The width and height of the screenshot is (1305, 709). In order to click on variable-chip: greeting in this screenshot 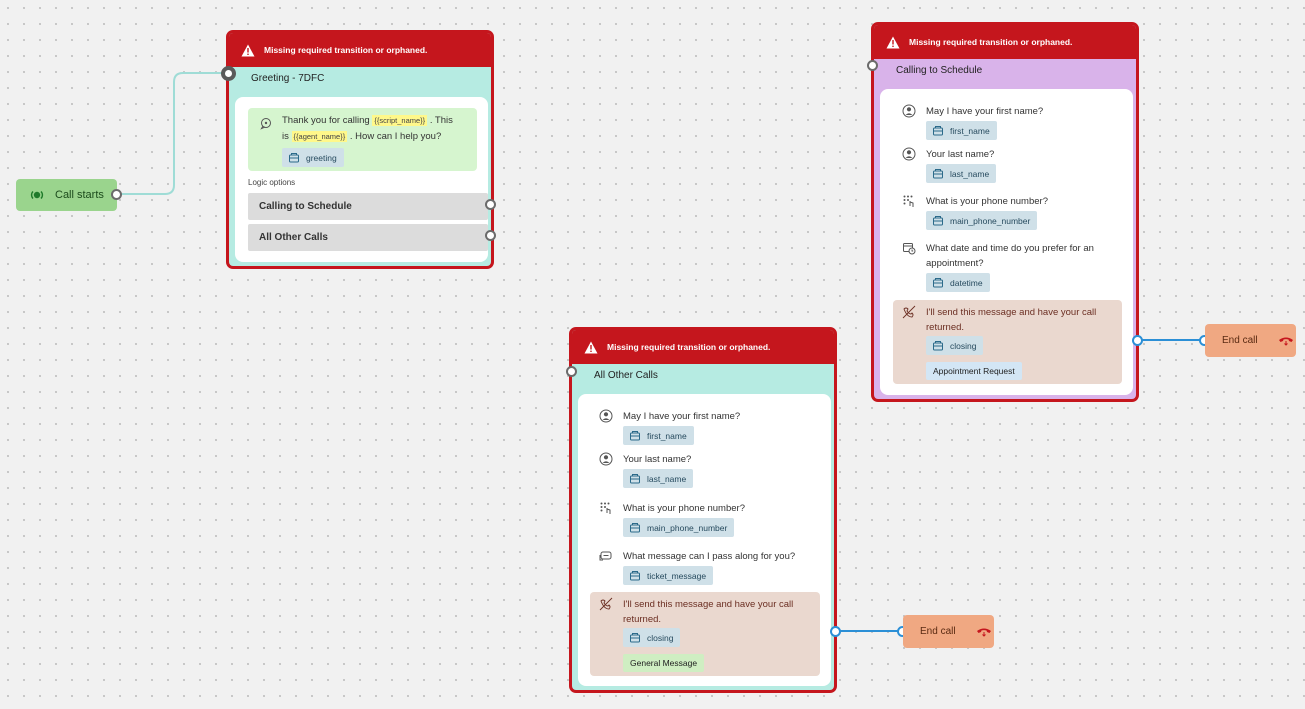, I will do `click(313, 157)`.